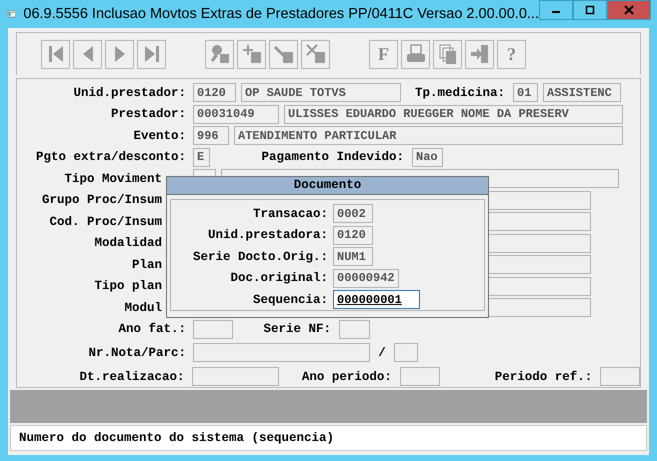 The width and height of the screenshot is (657, 461). What do you see at coordinates (101, 200) in the screenshot?
I see `field-label: Grupo Proc/Insum` at bounding box center [101, 200].